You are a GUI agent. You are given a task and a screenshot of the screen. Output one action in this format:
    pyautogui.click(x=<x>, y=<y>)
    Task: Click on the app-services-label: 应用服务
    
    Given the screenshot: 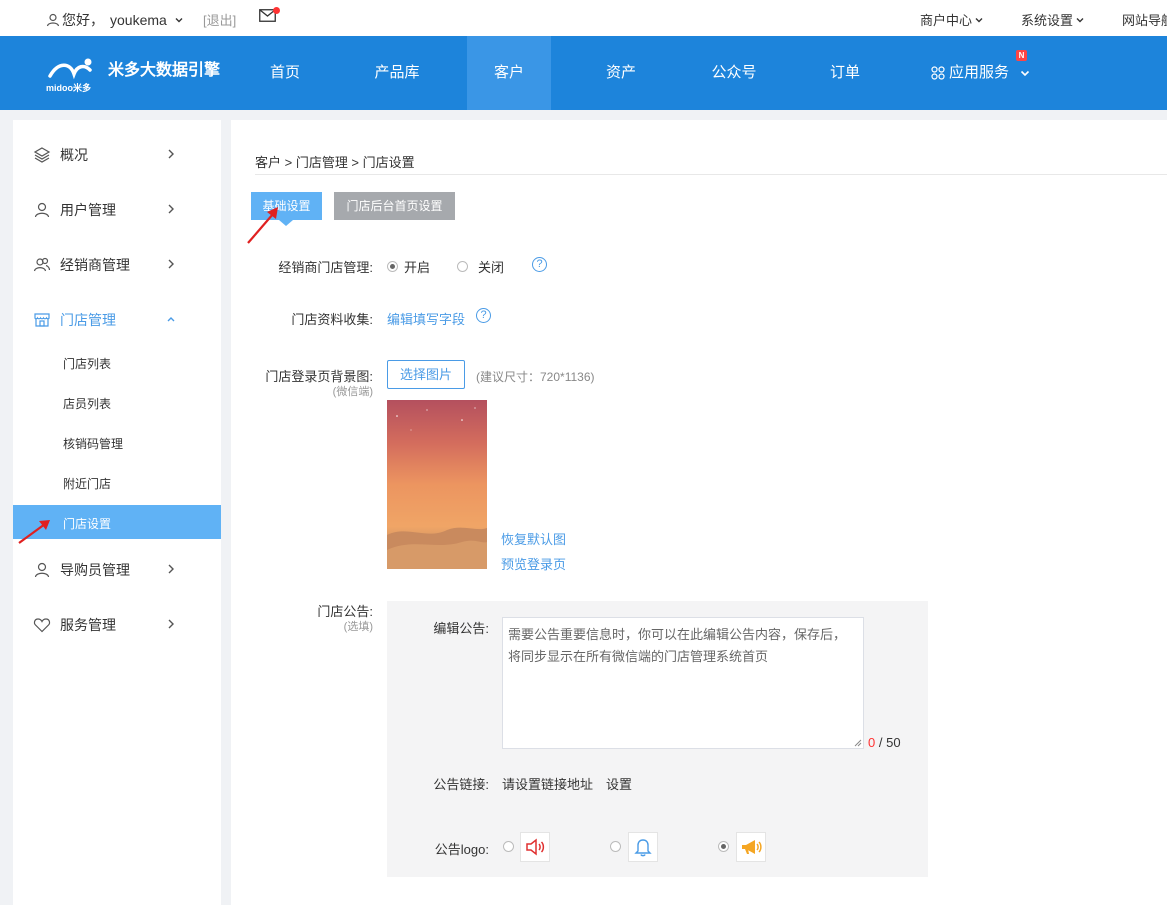 What is the action you would take?
    pyautogui.click(x=979, y=72)
    